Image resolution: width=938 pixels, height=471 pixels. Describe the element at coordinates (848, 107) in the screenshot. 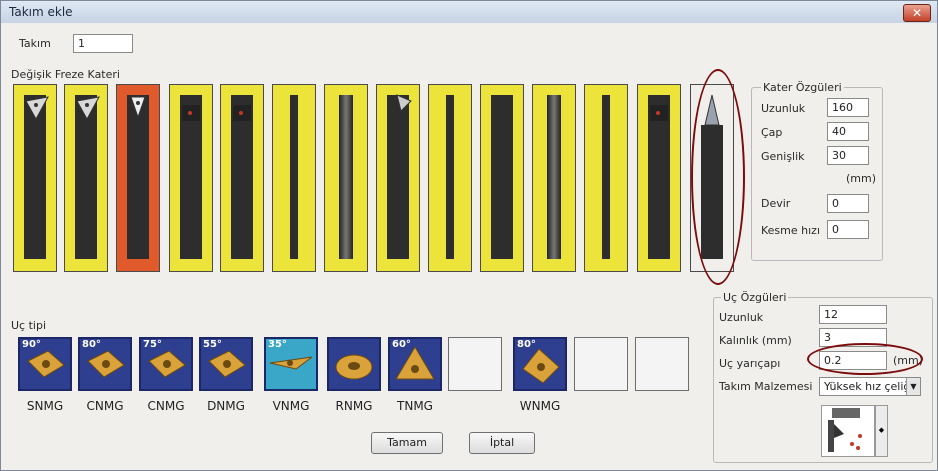

I see `tool-length-input` at that location.